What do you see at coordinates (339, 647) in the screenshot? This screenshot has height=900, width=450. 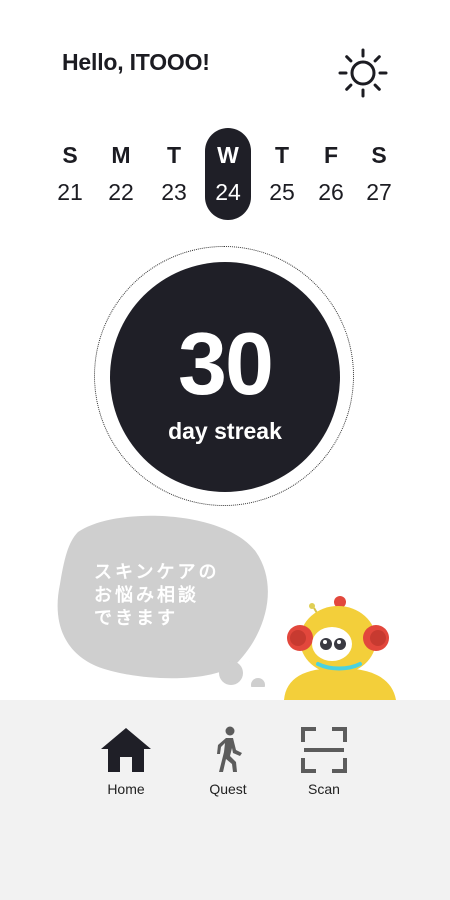 I see `robot-mascot` at bounding box center [339, 647].